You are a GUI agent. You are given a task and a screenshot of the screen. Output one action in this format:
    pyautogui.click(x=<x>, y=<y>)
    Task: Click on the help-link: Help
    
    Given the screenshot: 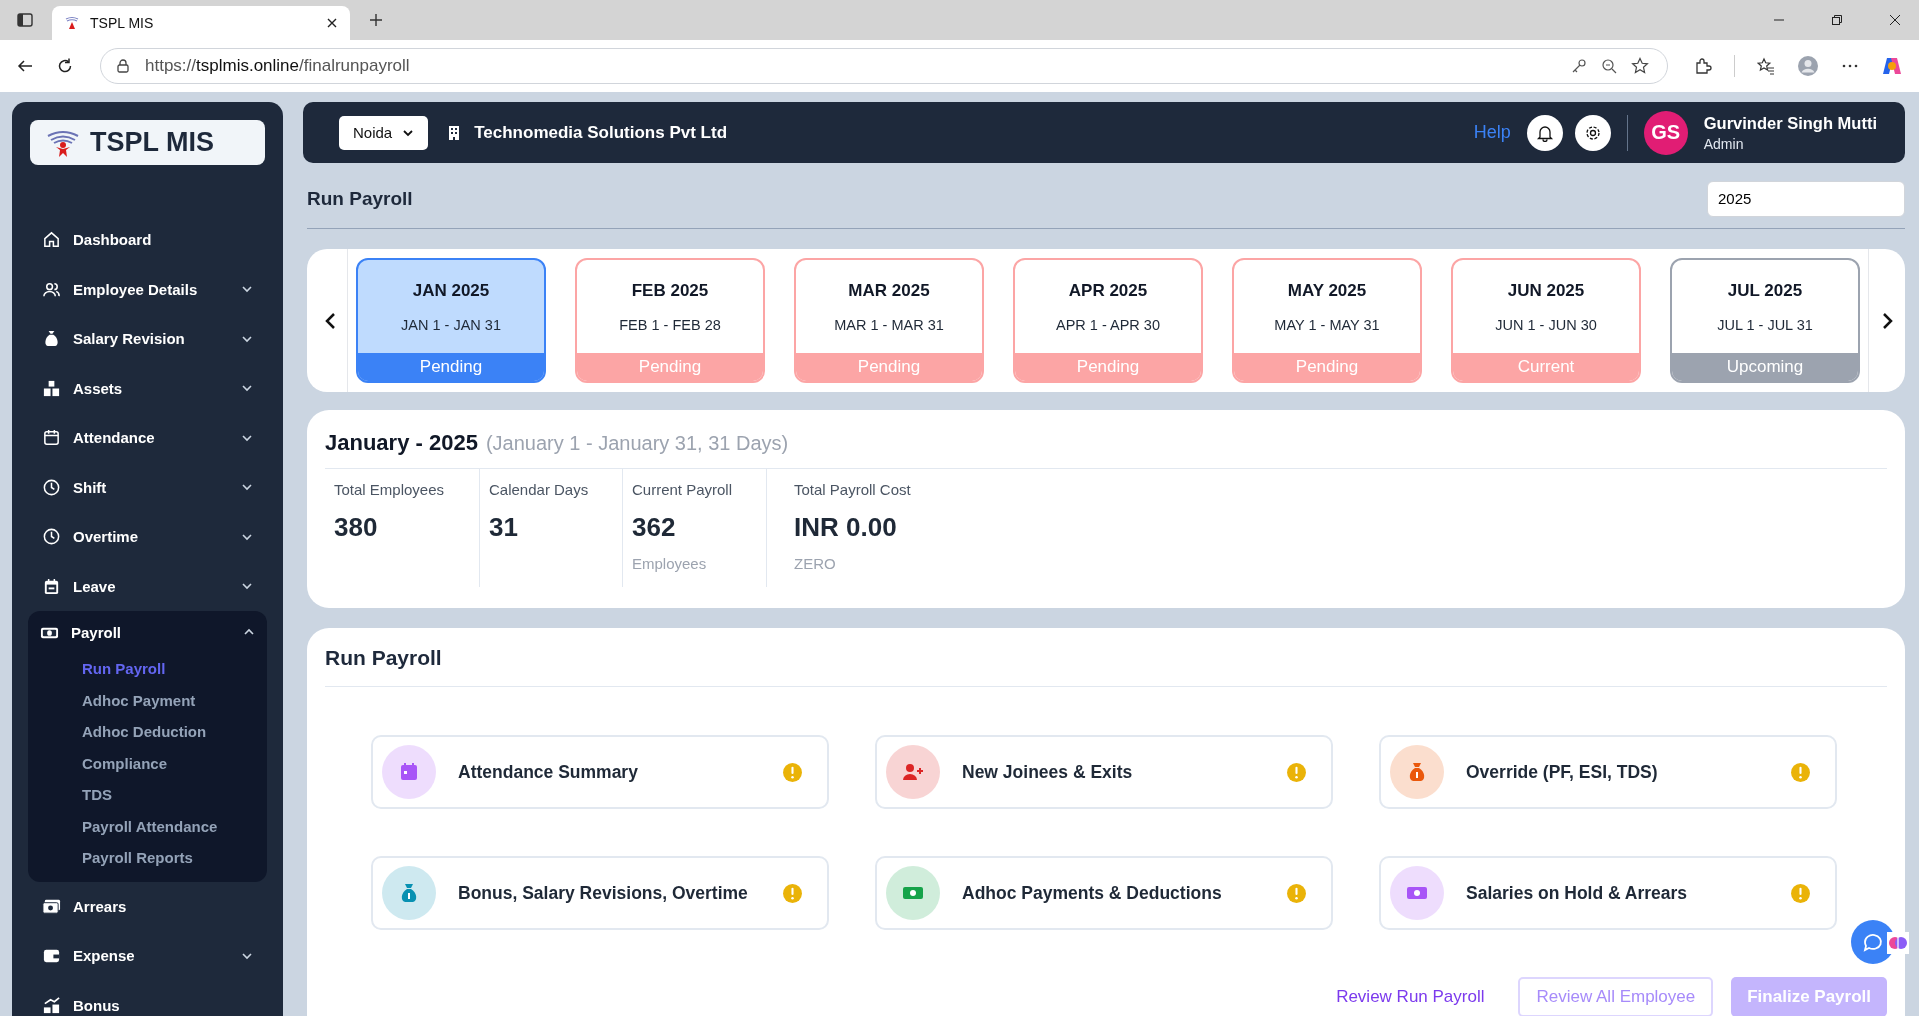 What is the action you would take?
    pyautogui.click(x=1492, y=132)
    